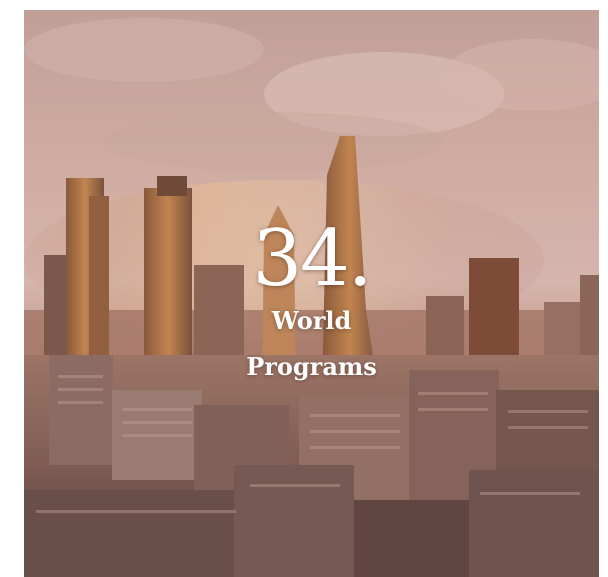 This screenshot has height=577, width=608. What do you see at coordinates (311, 366) in the screenshot?
I see `stat-label-line-2: Programs` at bounding box center [311, 366].